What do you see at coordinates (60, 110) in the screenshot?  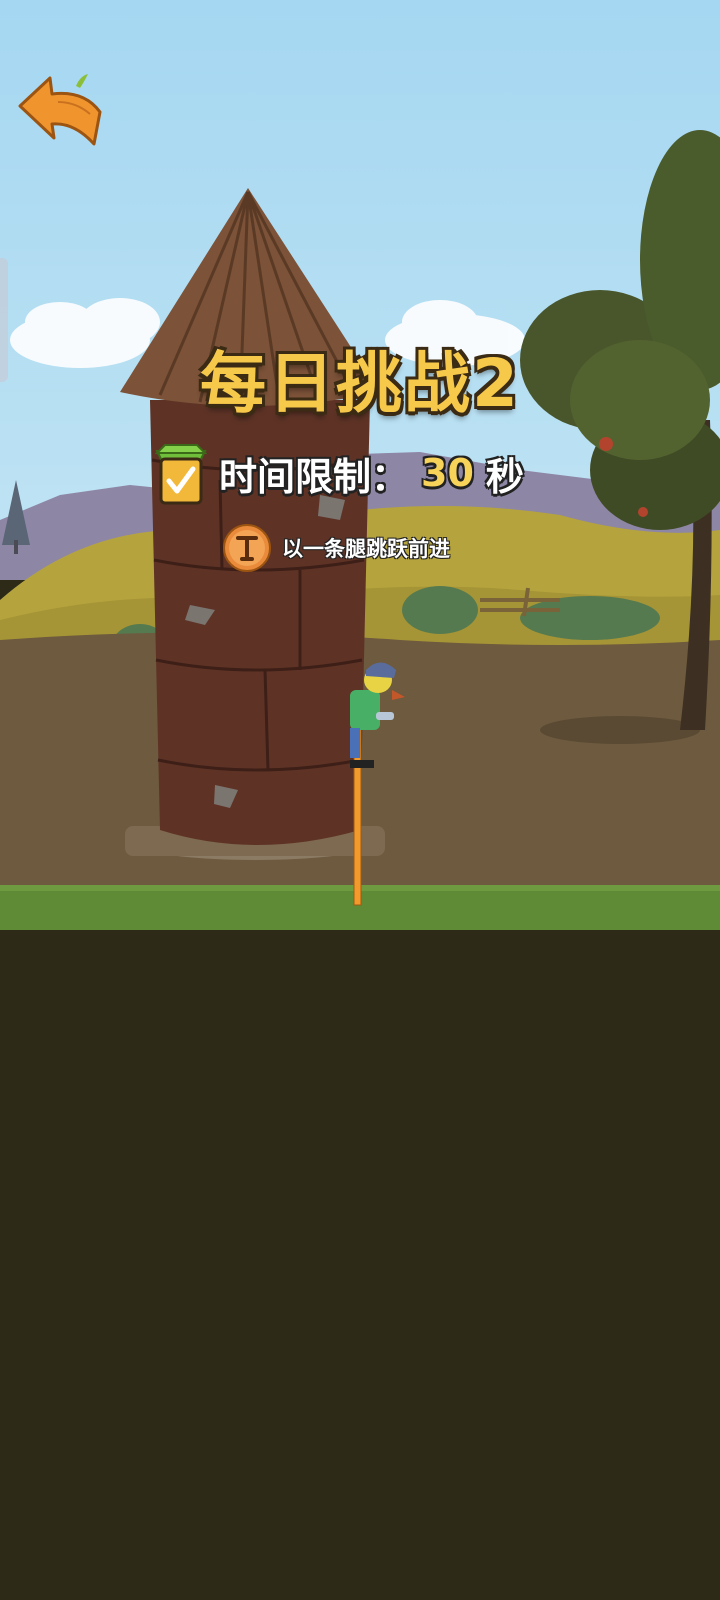 I see `back-arrow-sign-icon` at bounding box center [60, 110].